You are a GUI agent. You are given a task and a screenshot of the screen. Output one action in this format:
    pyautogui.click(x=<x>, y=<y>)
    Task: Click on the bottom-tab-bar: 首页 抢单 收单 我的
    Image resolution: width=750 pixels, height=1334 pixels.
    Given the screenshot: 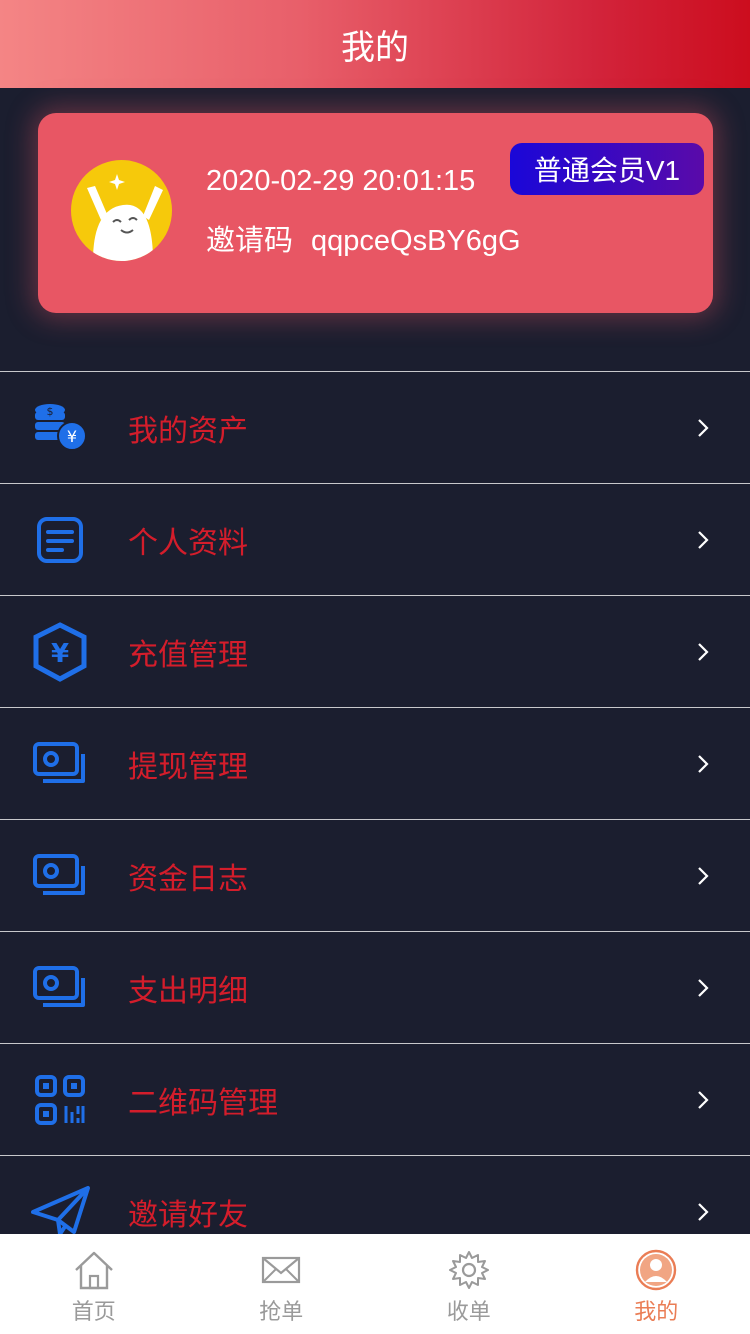 What is the action you would take?
    pyautogui.click(x=375, y=1284)
    